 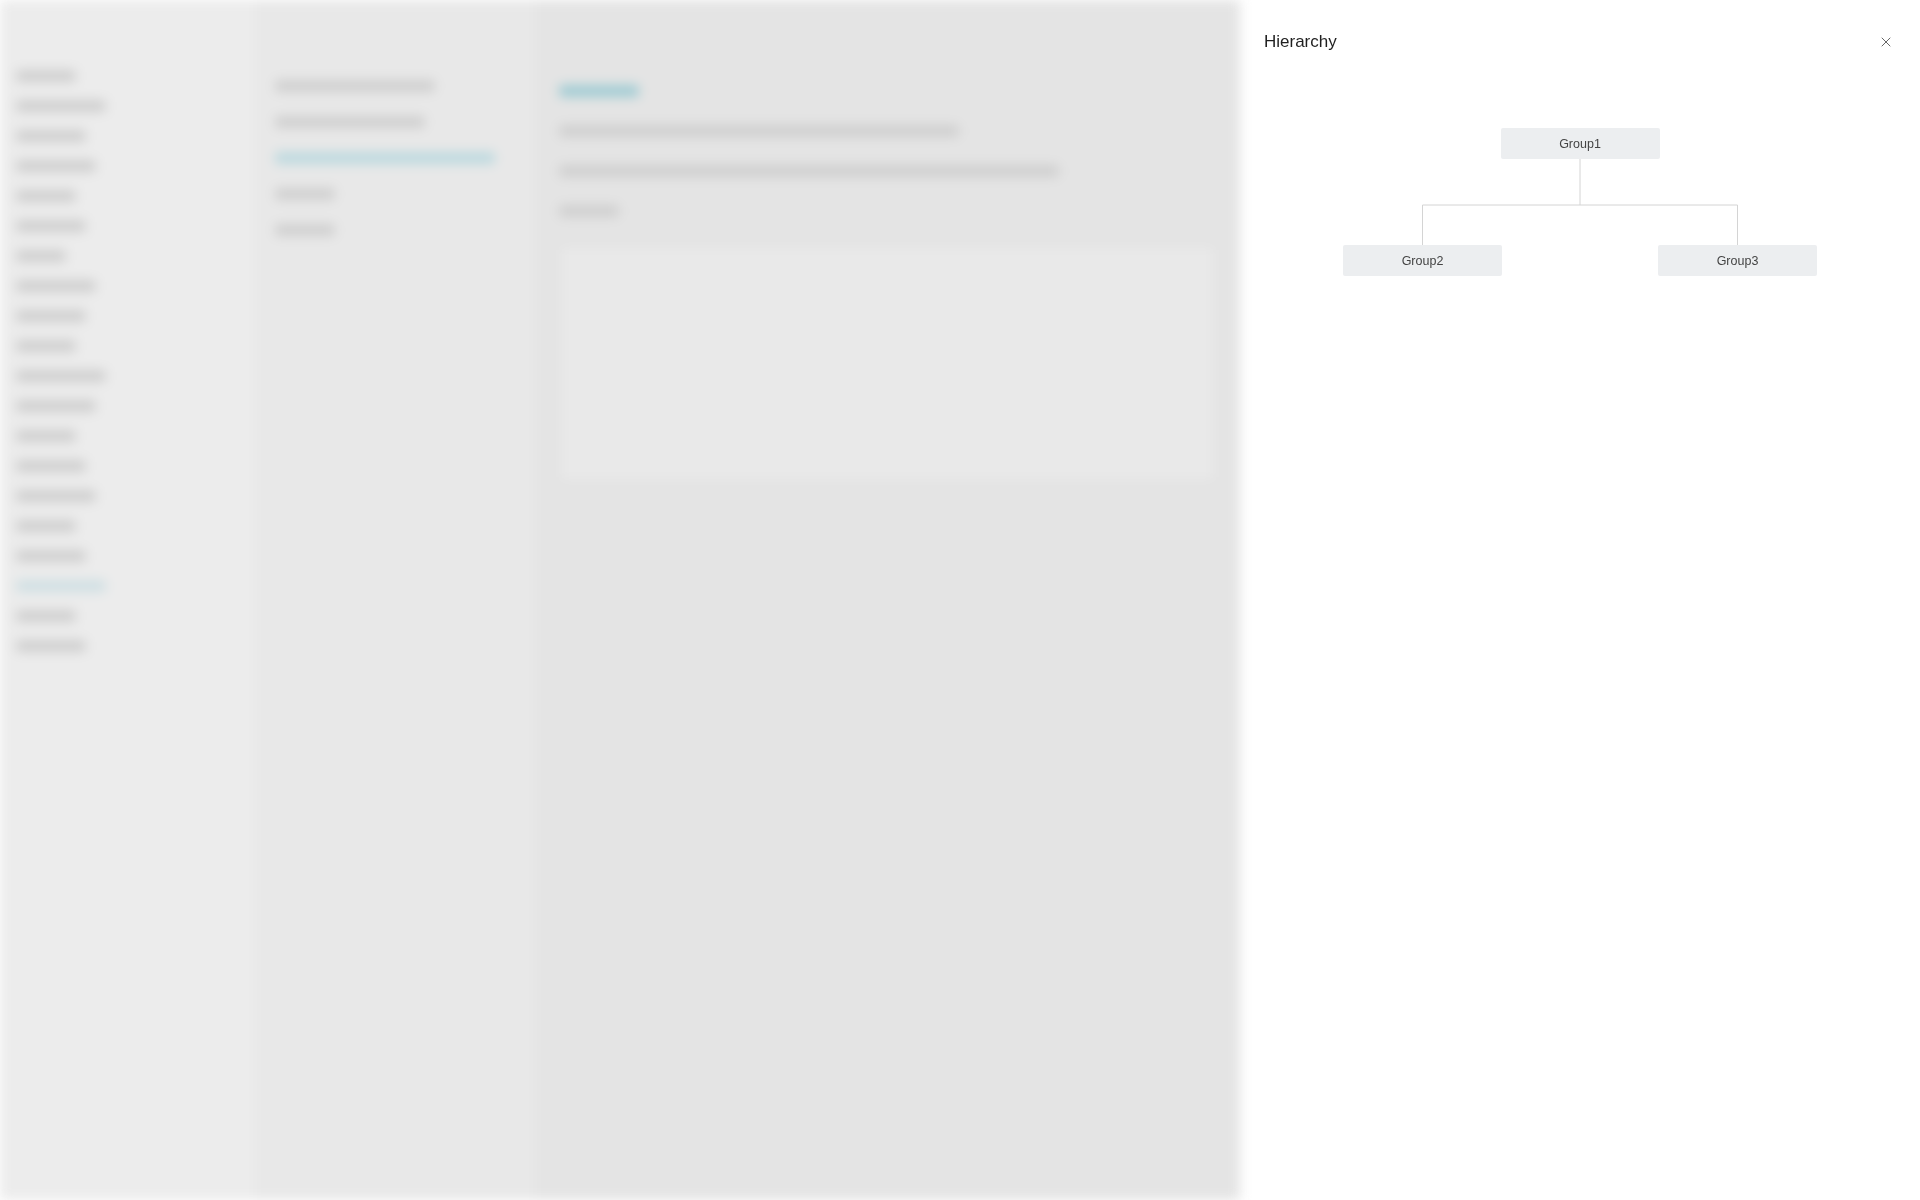 I want to click on drawer-title: Hierarchy, so click(x=1300, y=42).